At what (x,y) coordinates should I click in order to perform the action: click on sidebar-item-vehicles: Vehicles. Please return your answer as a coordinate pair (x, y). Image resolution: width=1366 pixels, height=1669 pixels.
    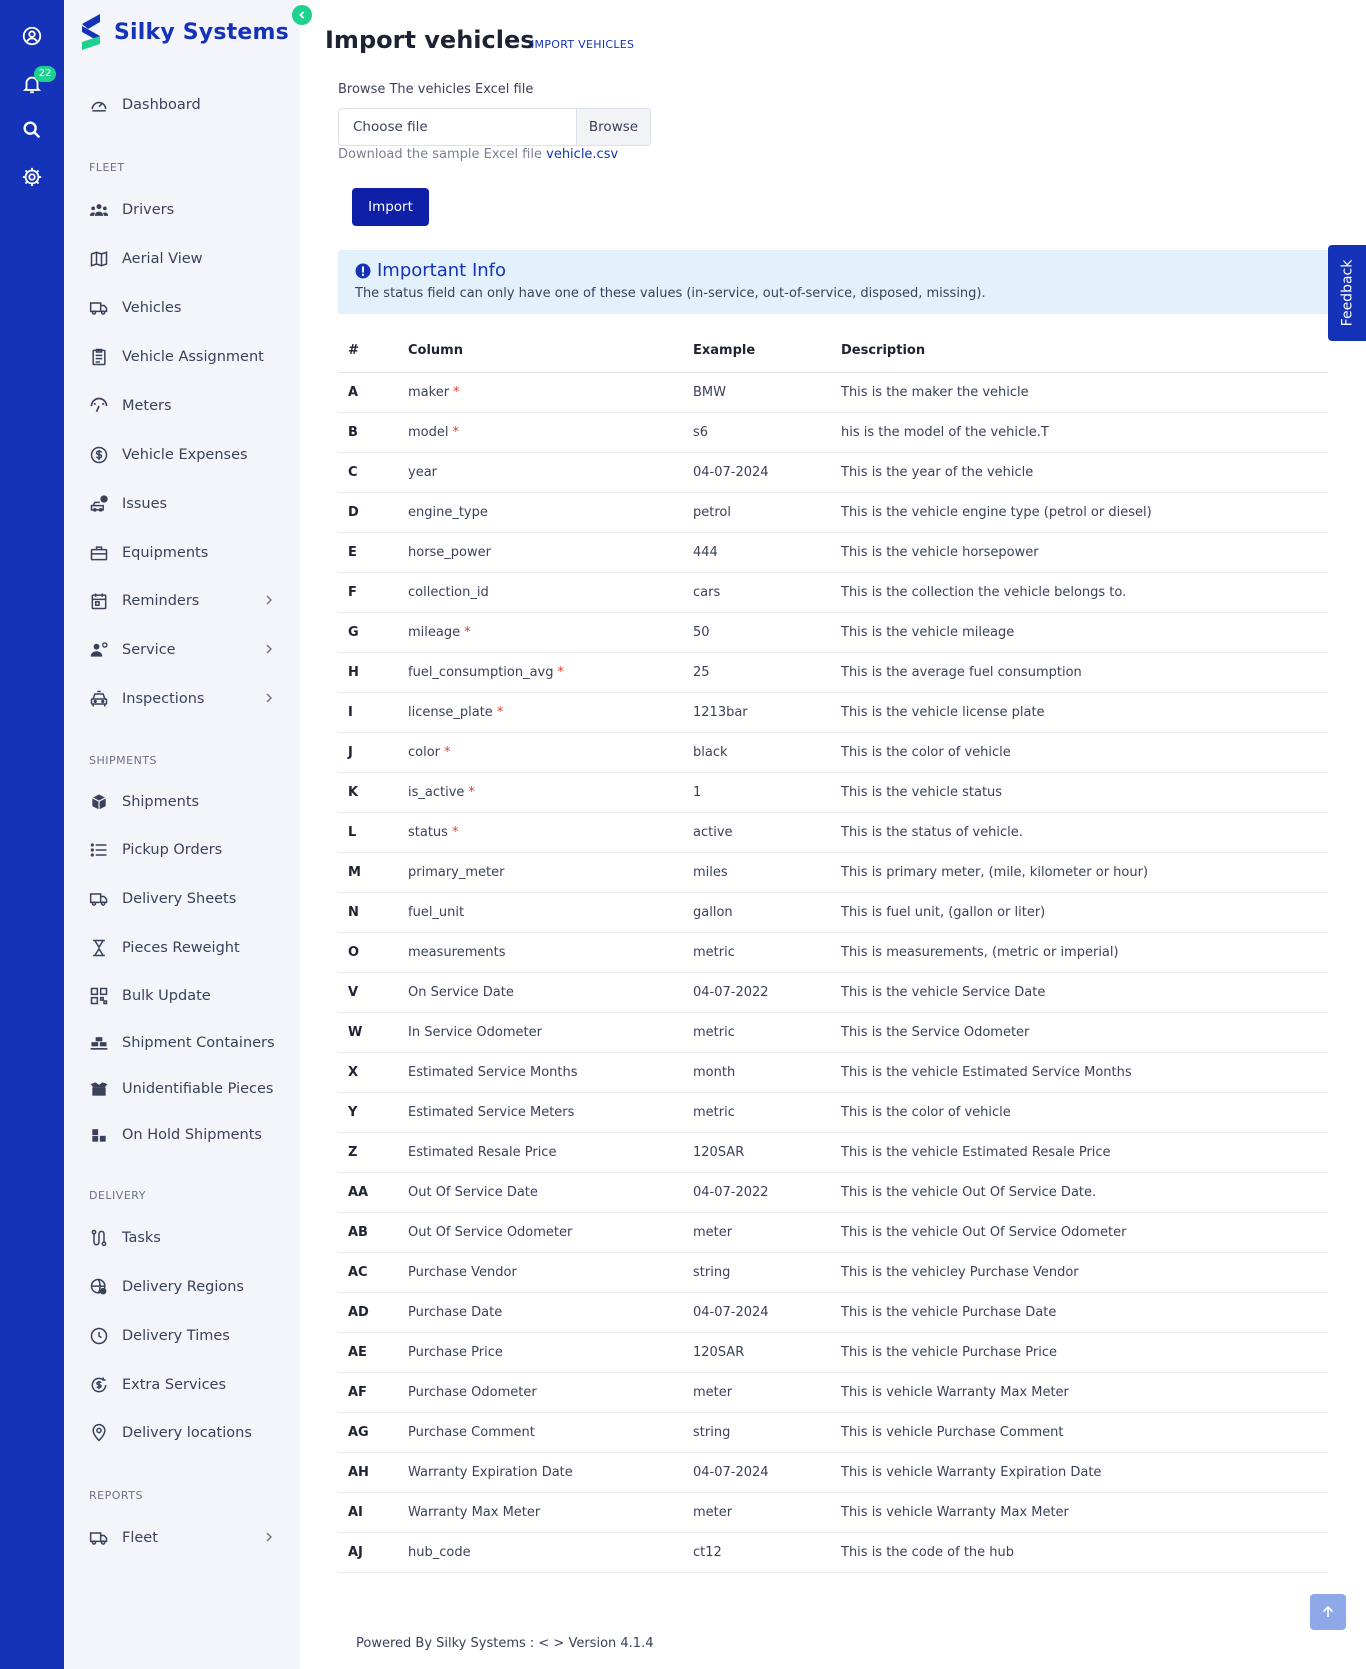
    Looking at the image, I should click on (182, 308).